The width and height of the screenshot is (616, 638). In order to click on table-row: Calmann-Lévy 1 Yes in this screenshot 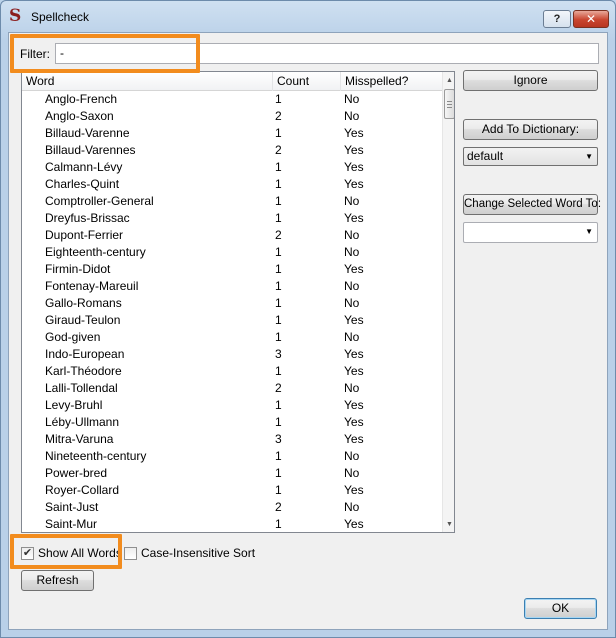, I will do `click(232, 167)`.